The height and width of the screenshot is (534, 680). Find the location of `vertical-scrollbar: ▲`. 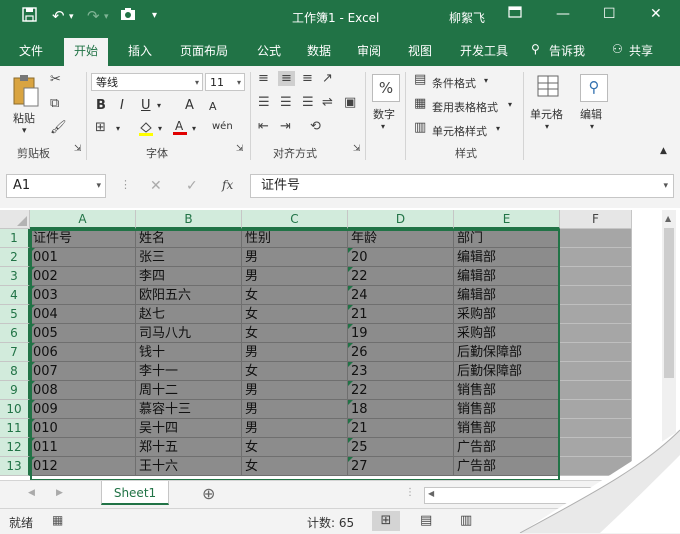

vertical-scrollbar: ▲ is located at coordinates (669, 345).